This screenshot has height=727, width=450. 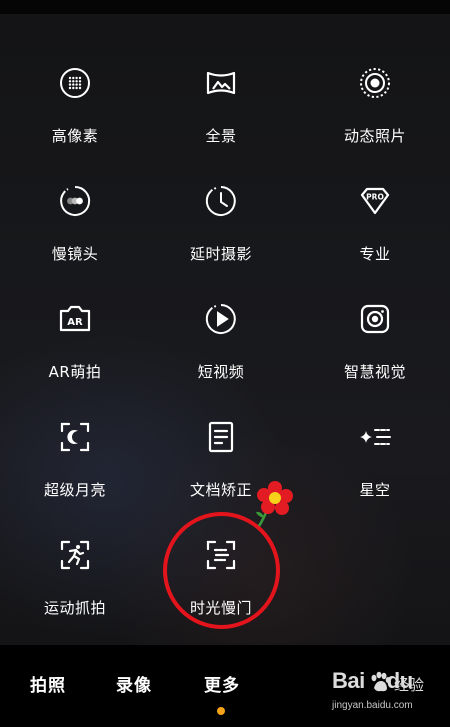 What do you see at coordinates (74, 490) in the screenshot?
I see `mode-label: 超级月亮` at bounding box center [74, 490].